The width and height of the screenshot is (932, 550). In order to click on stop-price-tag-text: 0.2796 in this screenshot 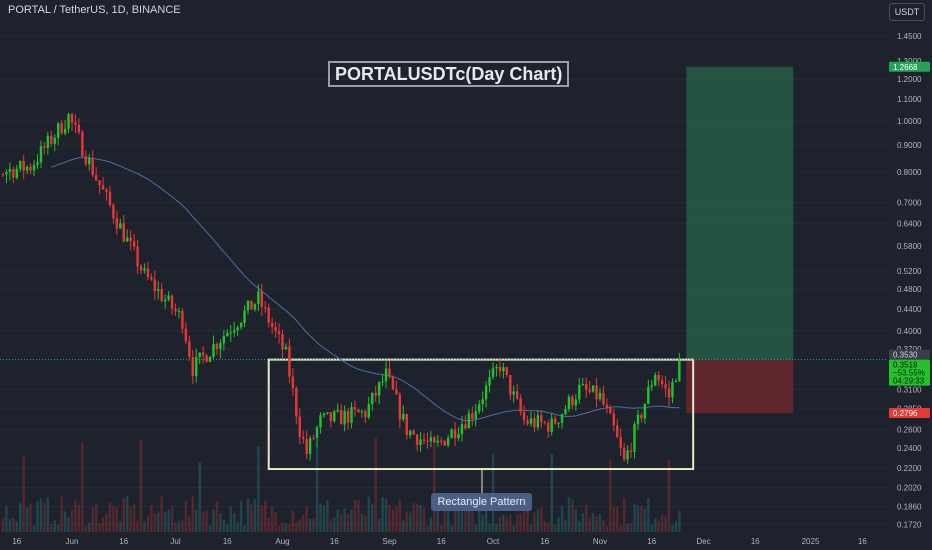, I will do `click(905, 413)`.